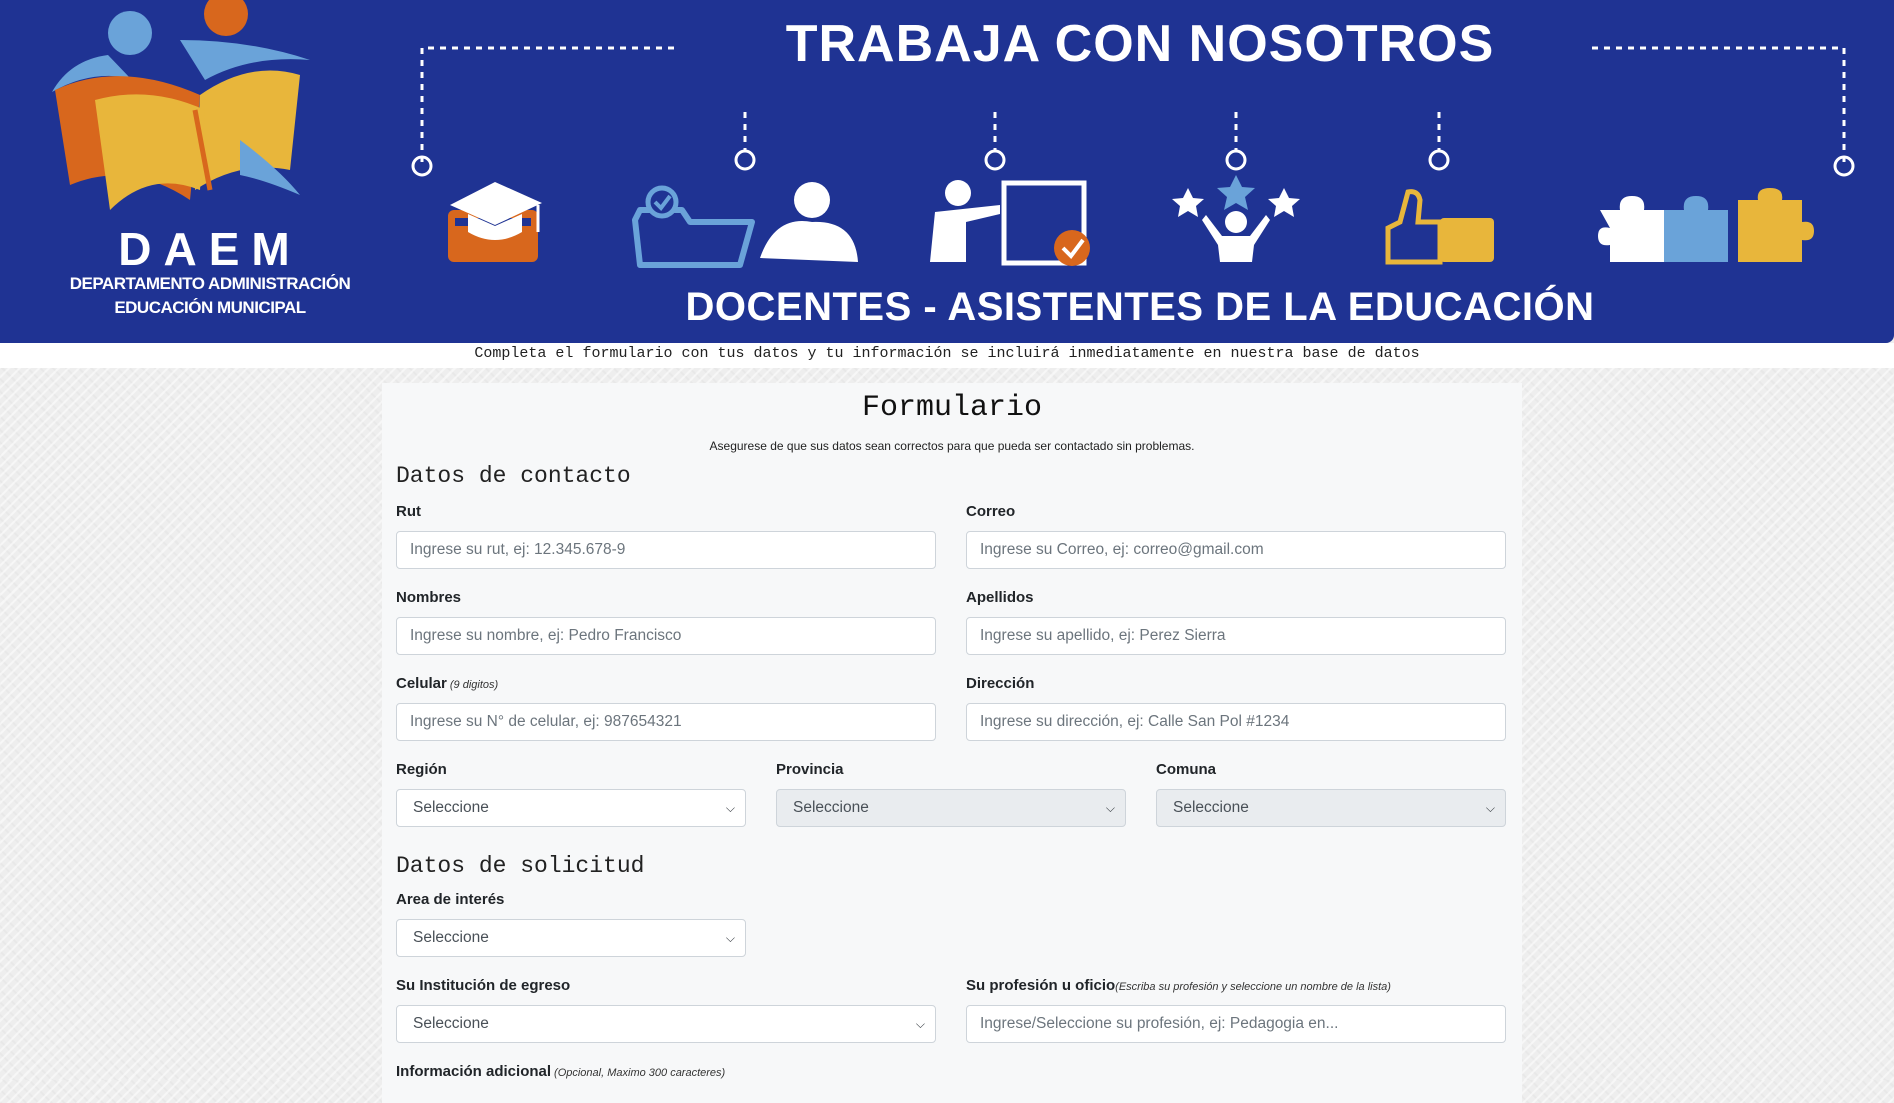 The height and width of the screenshot is (1103, 1894). I want to click on rut-label: Rut, so click(408, 511).